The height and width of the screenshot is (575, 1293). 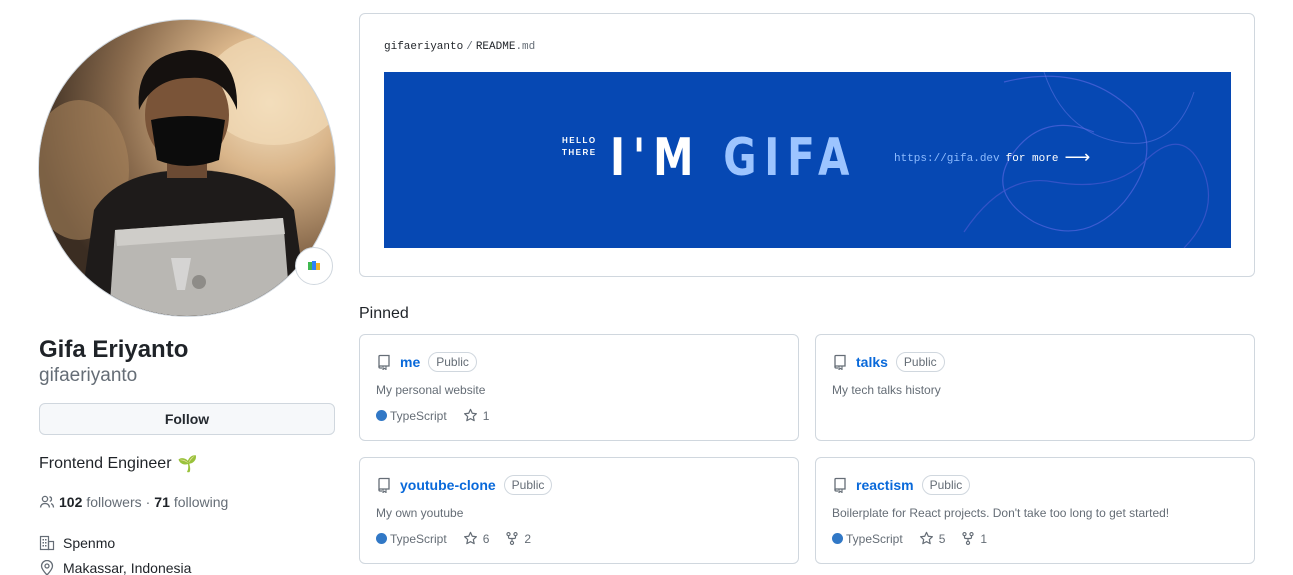 I want to click on avatar, so click(x=187, y=168).